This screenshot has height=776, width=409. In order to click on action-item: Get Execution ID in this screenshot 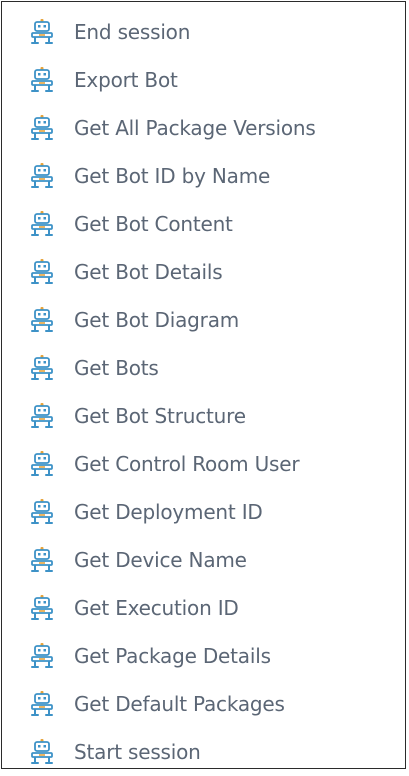, I will do `click(203, 608)`.